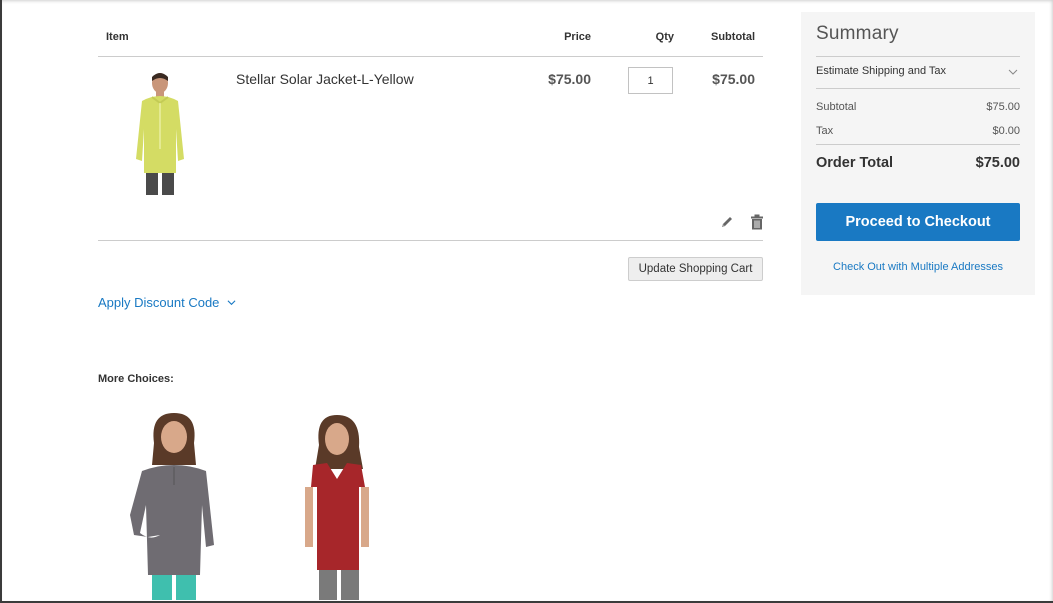 The image size is (1053, 603). What do you see at coordinates (733, 79) in the screenshot?
I see `item-subtotal: $75.00` at bounding box center [733, 79].